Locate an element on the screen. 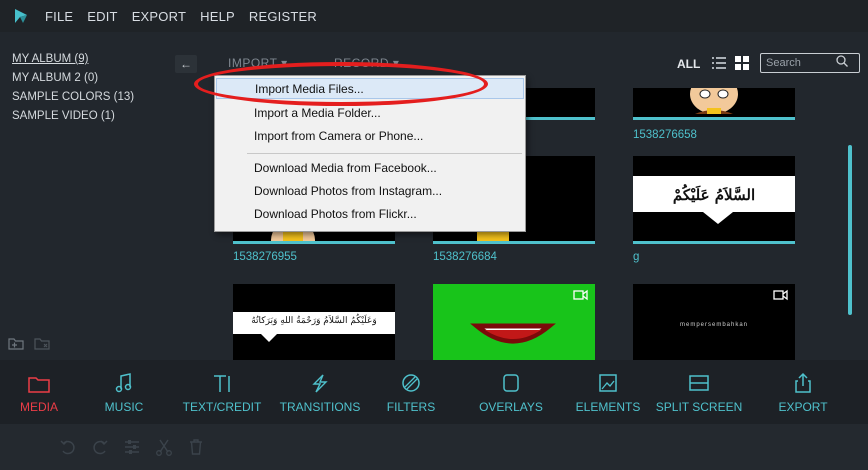 The image size is (868, 470). menu-export: EXPORT is located at coordinates (159, 16).